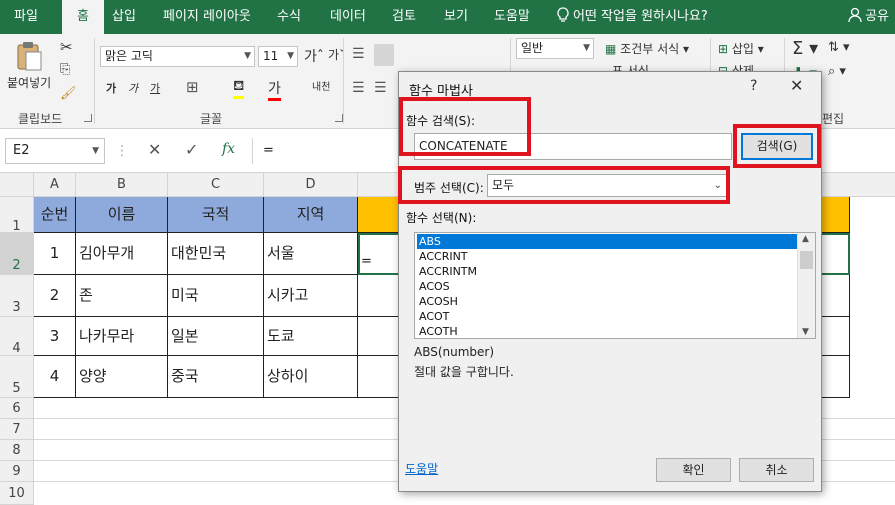  What do you see at coordinates (122, 377) in the screenshot?
I see `table-cell: 양양` at bounding box center [122, 377].